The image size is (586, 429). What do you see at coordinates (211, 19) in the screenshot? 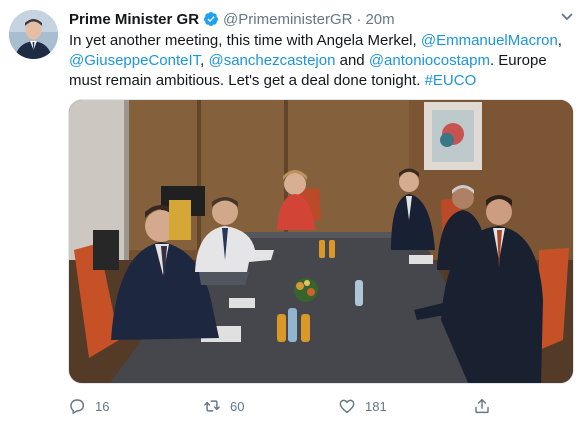
I see `verified-badge-icon` at bounding box center [211, 19].